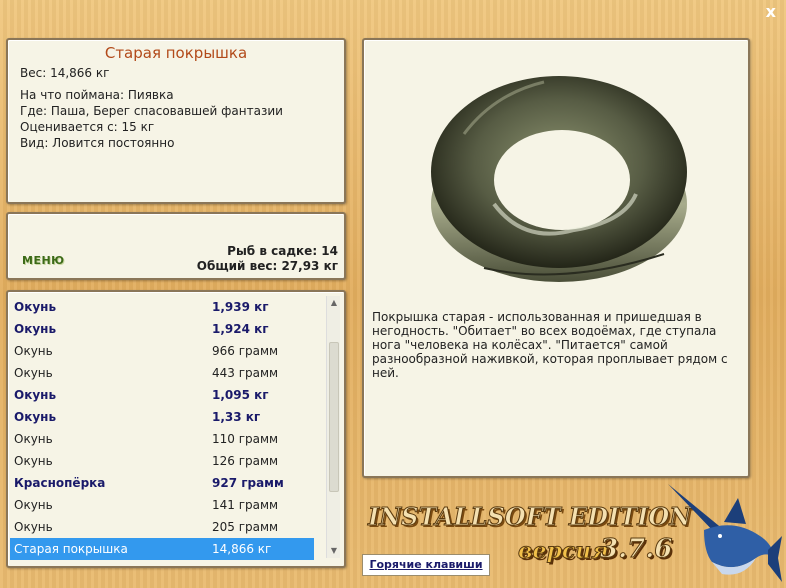  Describe the element at coordinates (564, 551) in the screenshot. I see `version-label: версия` at that location.